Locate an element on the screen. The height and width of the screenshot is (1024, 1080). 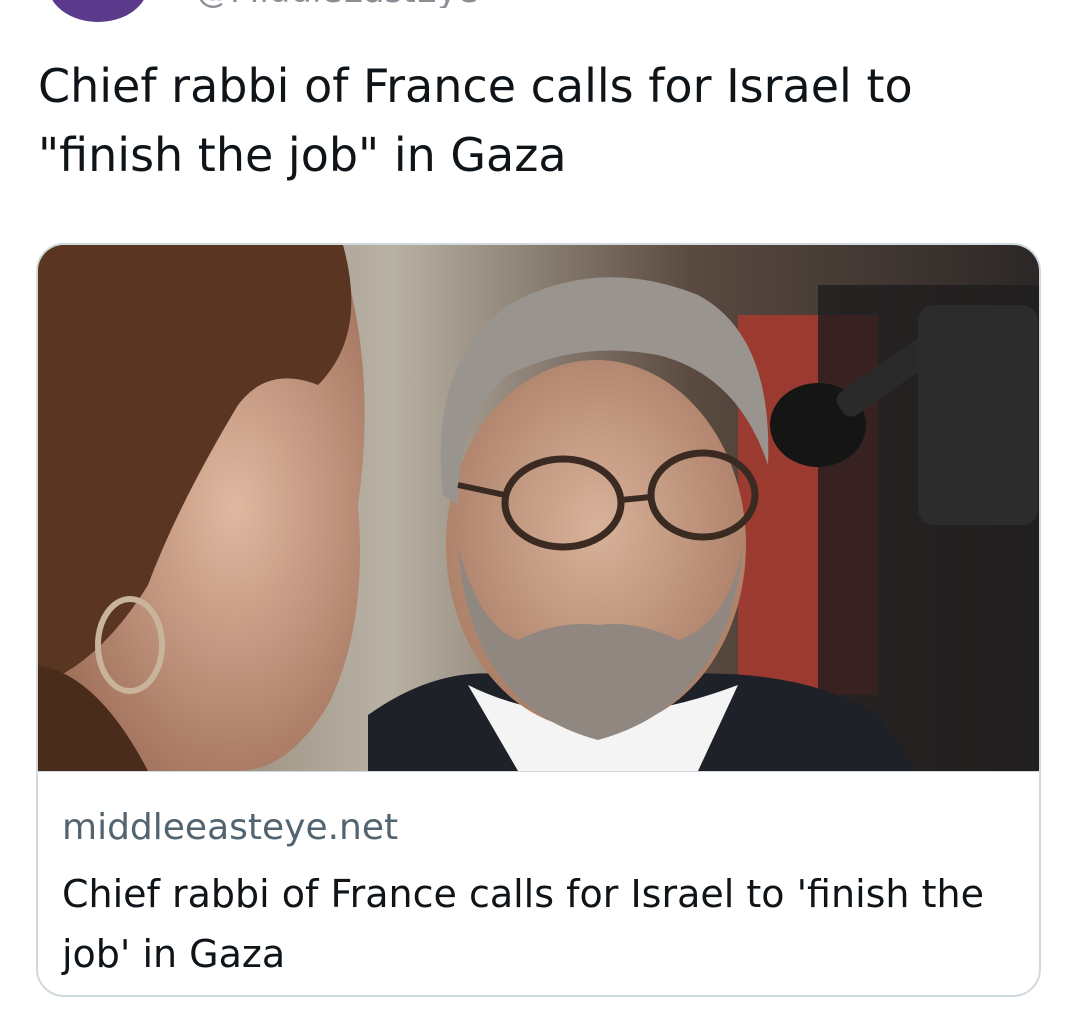
author-avatar is located at coordinates (98, 11).